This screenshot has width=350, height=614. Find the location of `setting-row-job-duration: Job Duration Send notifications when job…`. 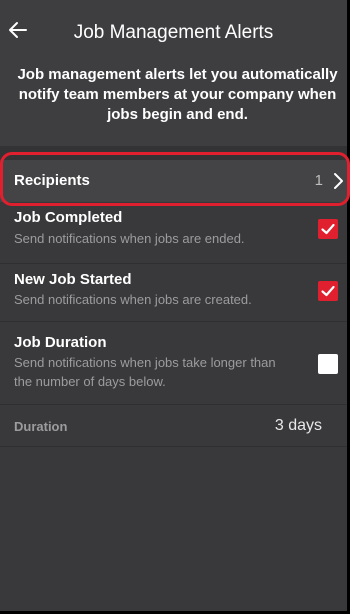

setting-row-job-duration: Job Duration Send notifications when job… is located at coordinates (173, 363).